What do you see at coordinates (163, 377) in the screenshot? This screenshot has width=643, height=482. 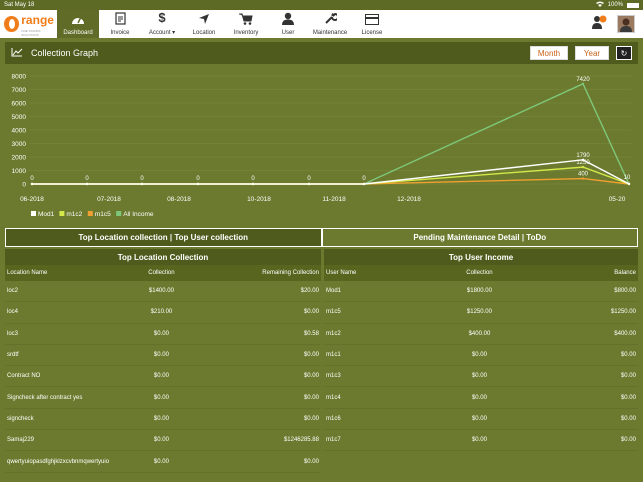 I see `table-row: Contract NO $0.00 $0.00` at bounding box center [163, 377].